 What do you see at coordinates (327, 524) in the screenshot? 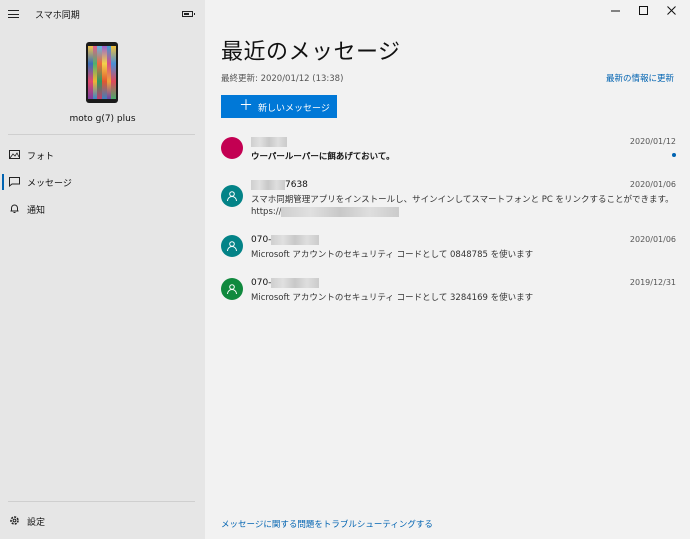
I see `troubleshoot-link: メッセージに関する問題をトラブルシューティングする` at bounding box center [327, 524].